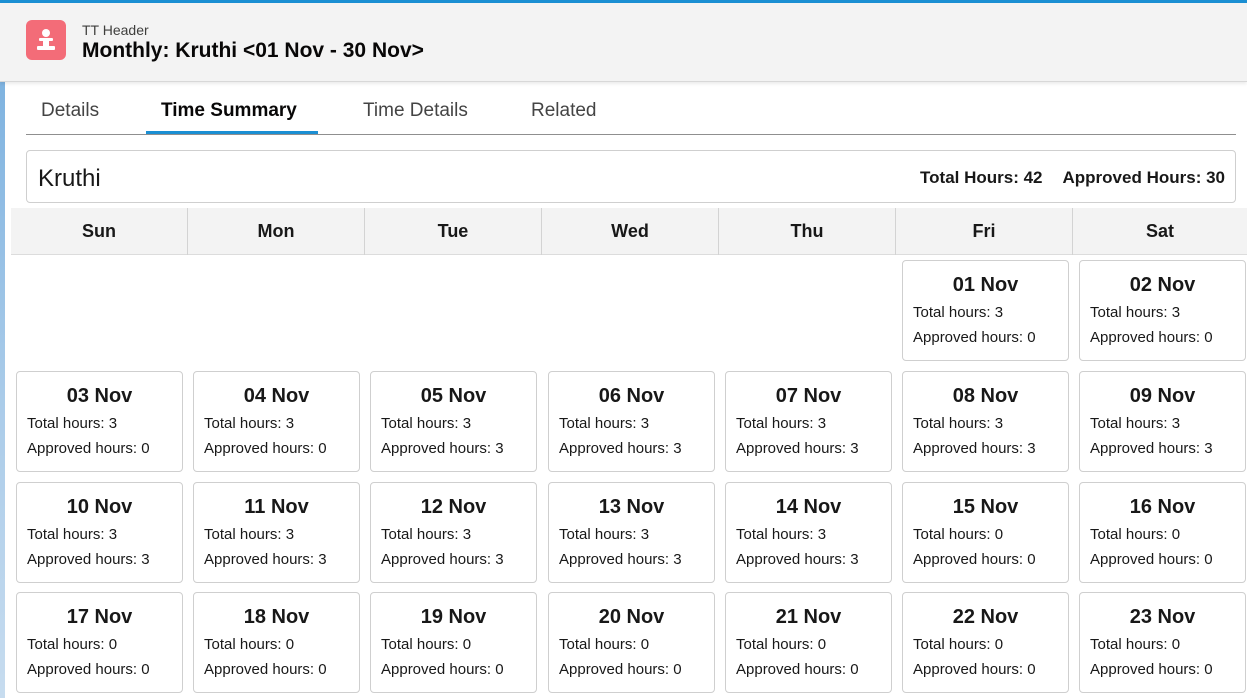 The width and height of the screenshot is (1247, 698). I want to click on tab-related: Related, so click(564, 111).